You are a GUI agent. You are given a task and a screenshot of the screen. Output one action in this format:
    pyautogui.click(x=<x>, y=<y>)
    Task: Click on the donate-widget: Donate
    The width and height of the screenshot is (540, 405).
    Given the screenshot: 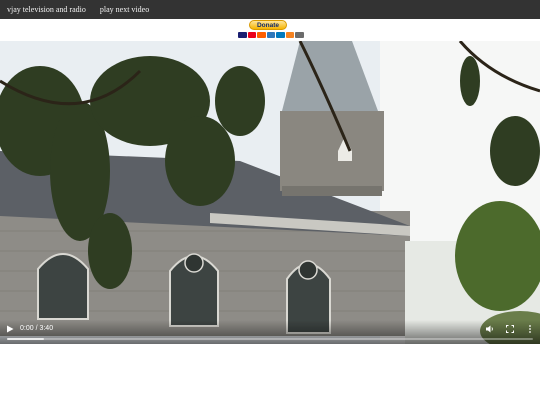 What is the action you would take?
    pyautogui.click(x=271, y=30)
    